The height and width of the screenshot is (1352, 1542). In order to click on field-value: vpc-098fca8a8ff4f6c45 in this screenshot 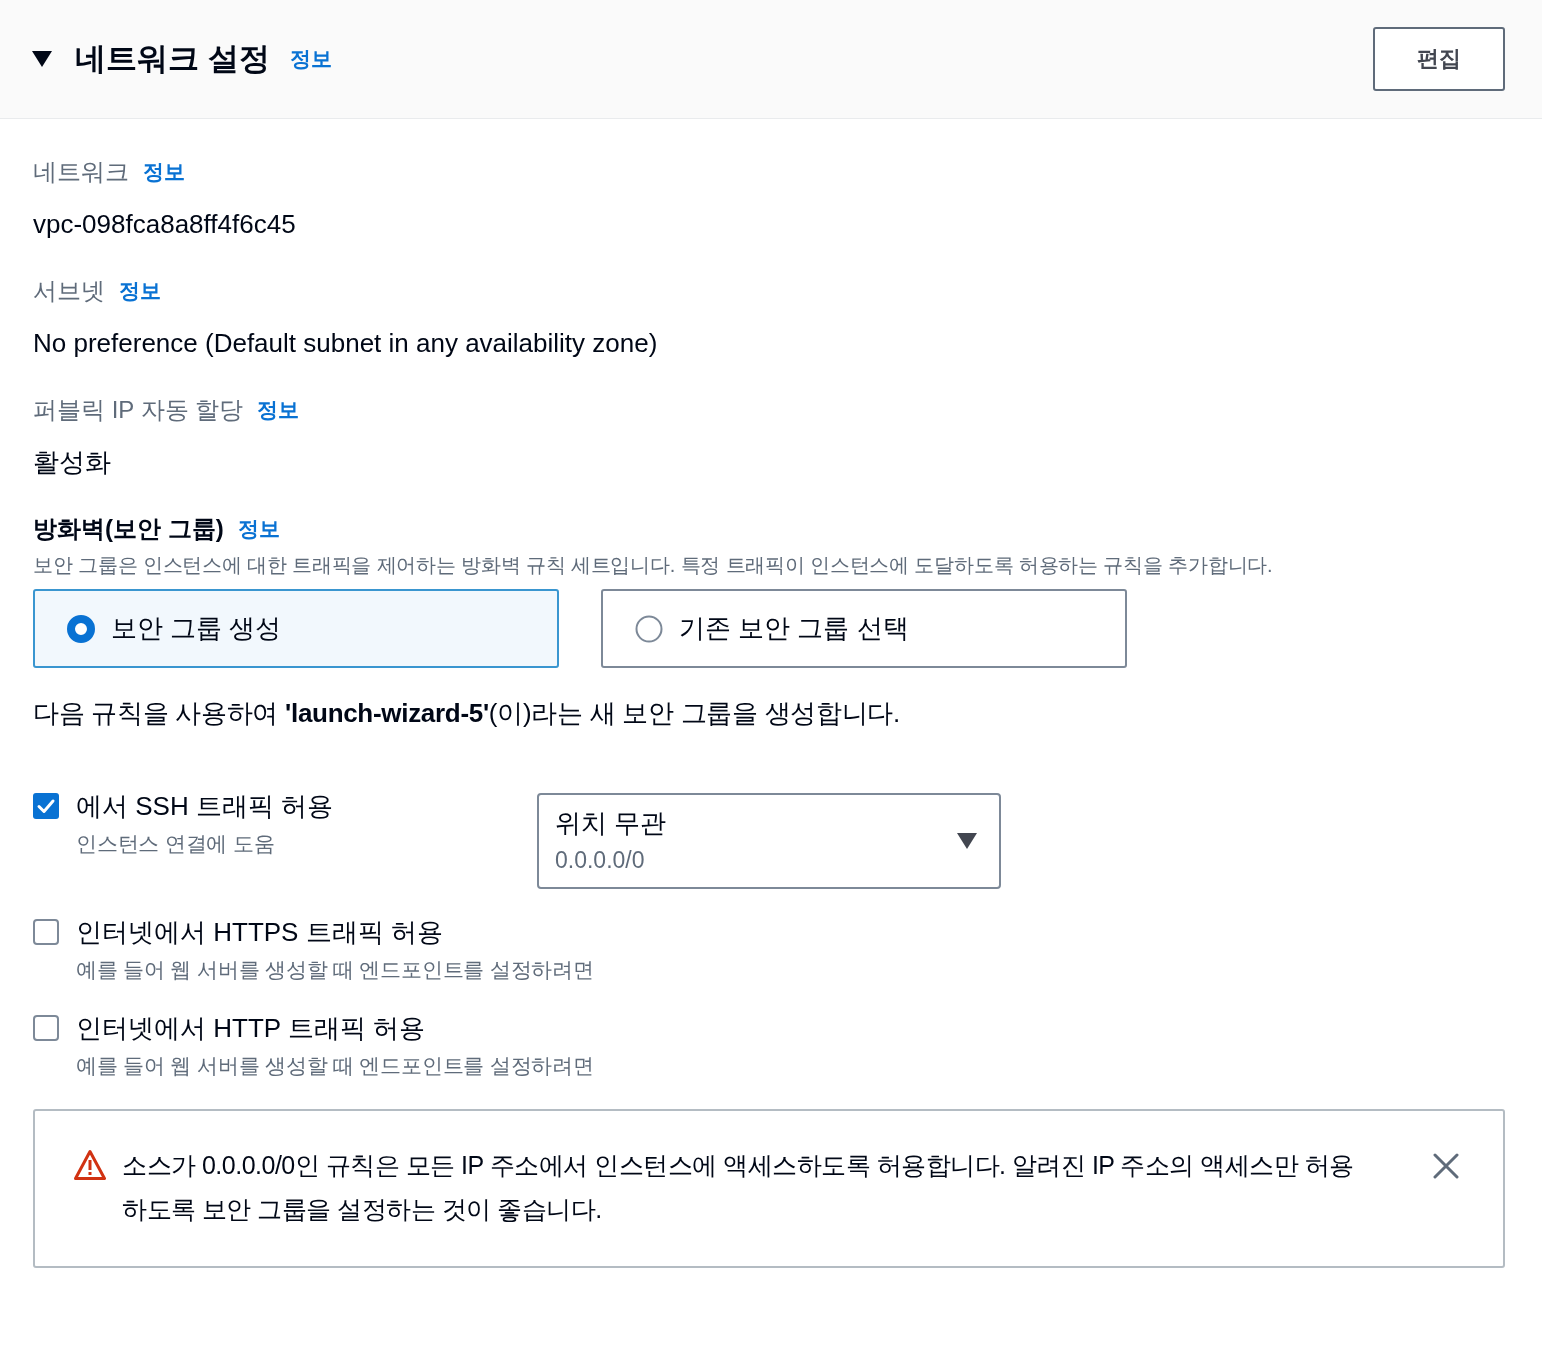, I will do `click(164, 224)`.